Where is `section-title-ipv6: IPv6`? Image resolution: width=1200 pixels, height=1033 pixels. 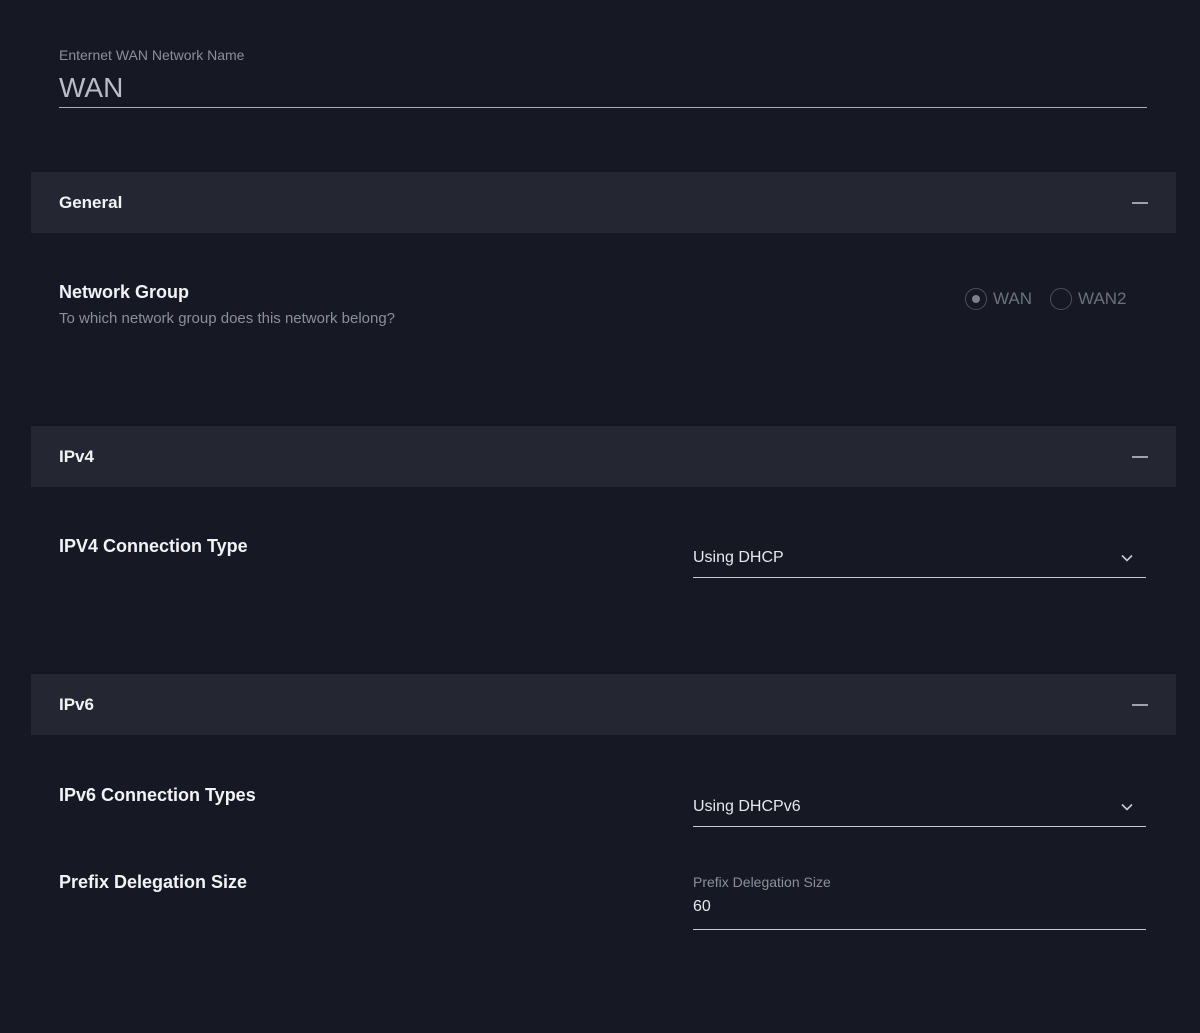 section-title-ipv6: IPv6 is located at coordinates (76, 704).